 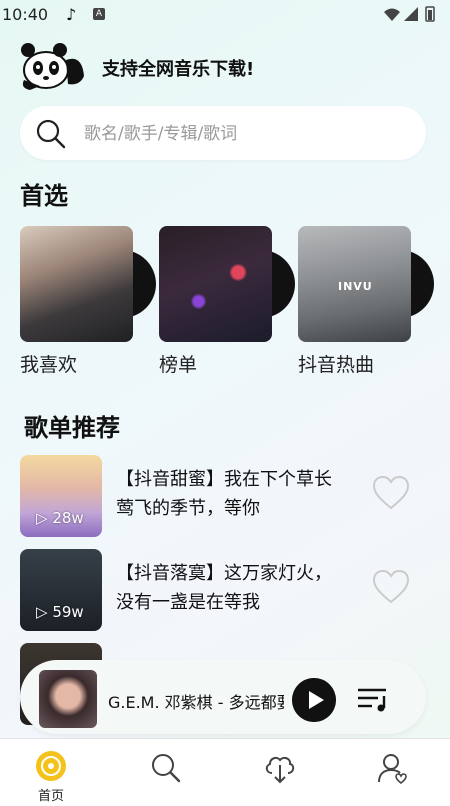 What do you see at coordinates (71, 14) in the screenshot?
I see `music-note-icon: ♪` at bounding box center [71, 14].